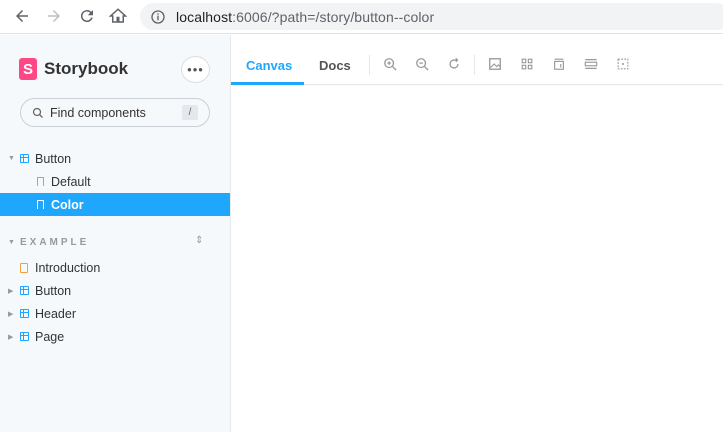 This screenshot has width=723, height=432. What do you see at coordinates (11, 158) in the screenshot?
I see `caret-down-icon: ▼` at bounding box center [11, 158].